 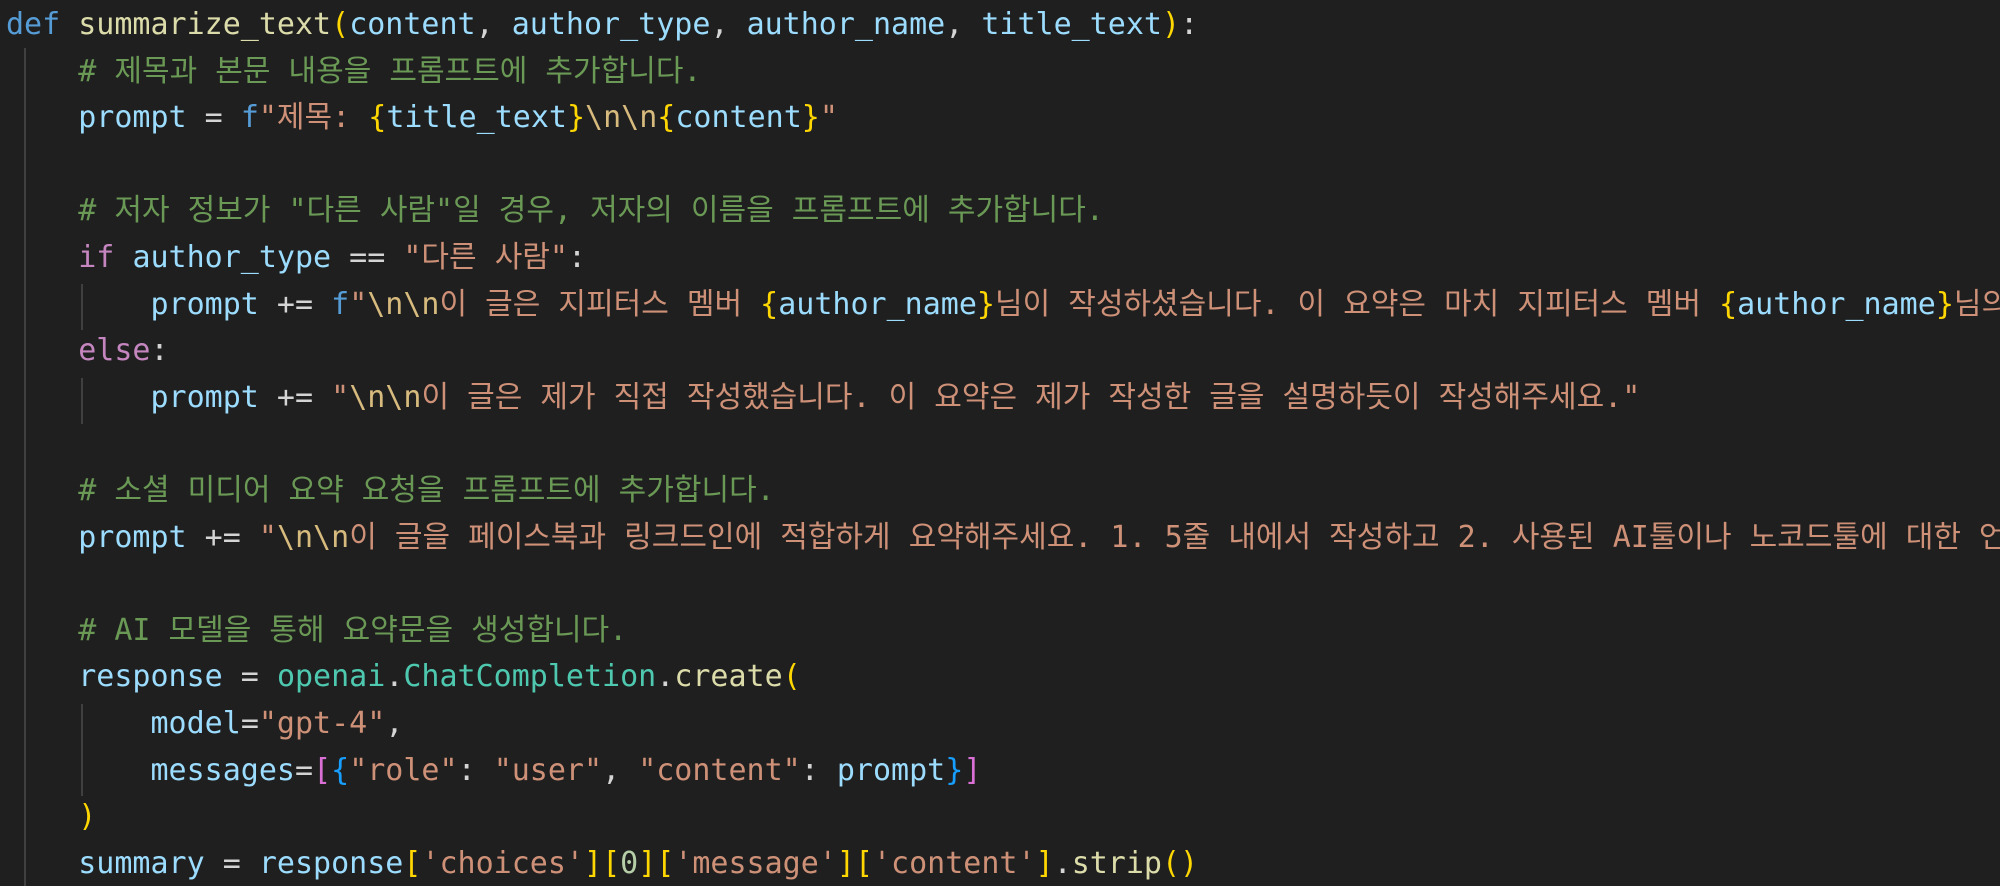 I want to click on code-token: summarize_text, so click(x=205, y=24).